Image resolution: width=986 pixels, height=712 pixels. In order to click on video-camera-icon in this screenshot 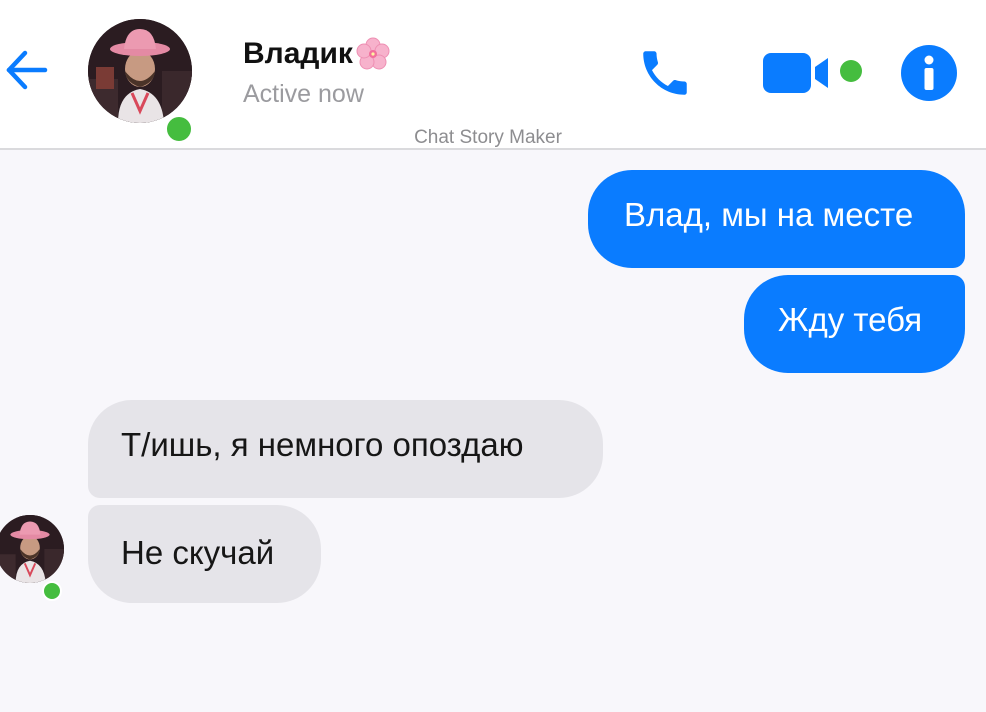, I will do `click(797, 73)`.